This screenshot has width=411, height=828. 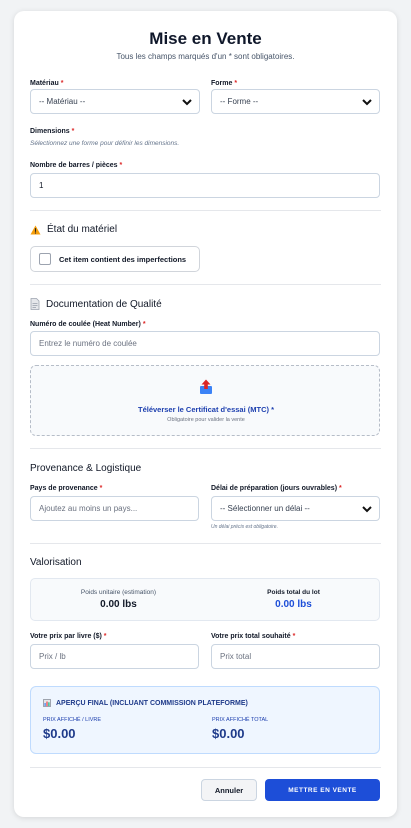 I want to click on lead-time-hint: Un délai précis est obligatoire., so click(x=244, y=527).